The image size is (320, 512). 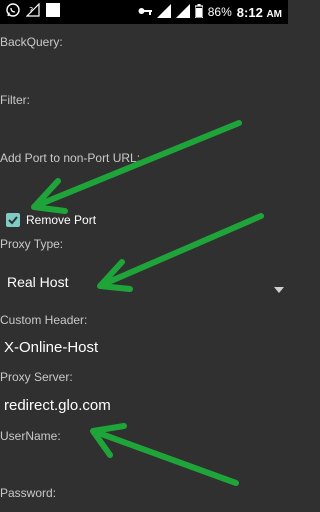 I want to click on battery-percent: 86%, so click(x=219, y=12).